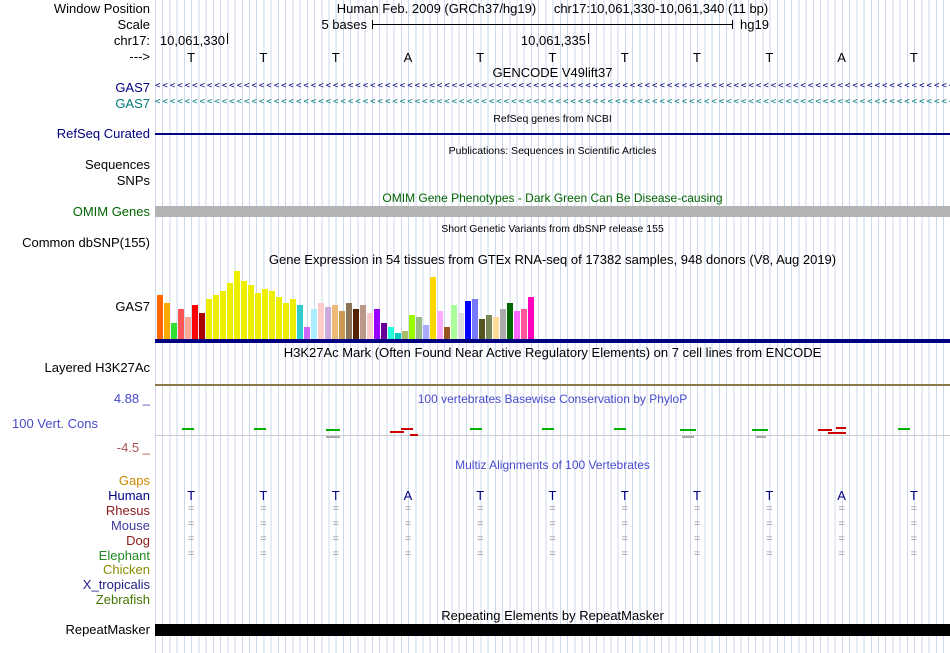 This screenshot has width=950, height=653. I want to click on multiz-species-label-elephant: Elephant, so click(75, 555).